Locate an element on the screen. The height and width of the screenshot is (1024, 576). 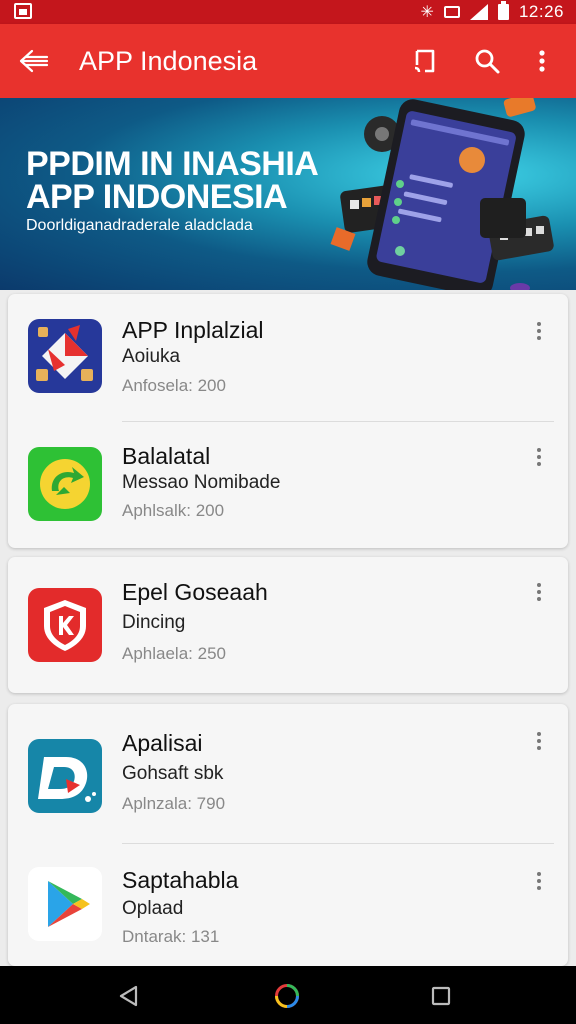
app-title: Apalisai is located at coordinates (162, 743).